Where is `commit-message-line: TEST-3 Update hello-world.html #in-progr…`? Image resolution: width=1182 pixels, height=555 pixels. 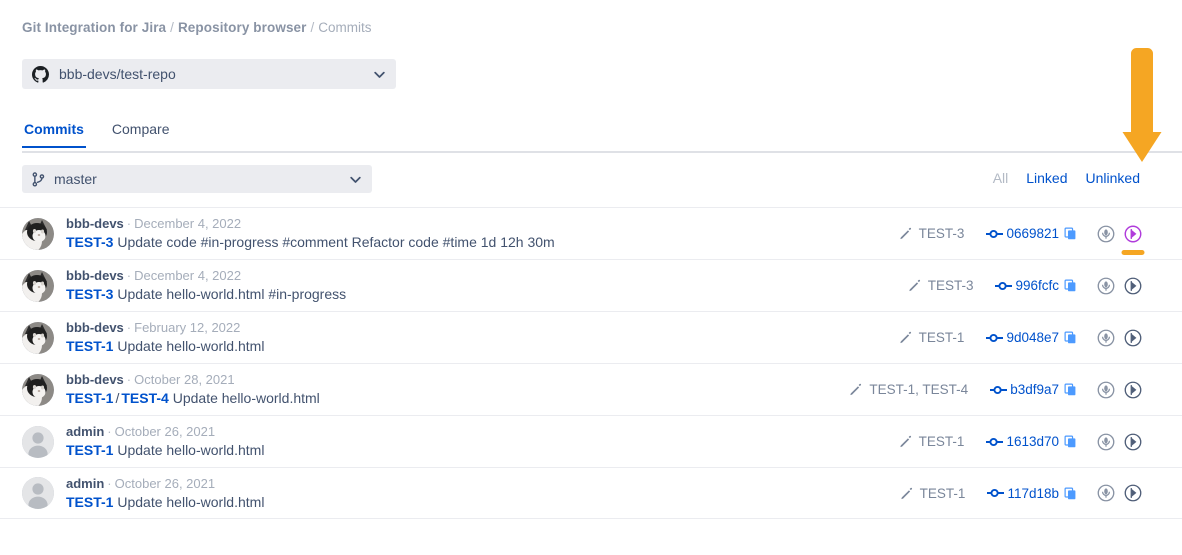 commit-message-line: TEST-3 Update hello-world.html #in-progr… is located at coordinates (487, 294).